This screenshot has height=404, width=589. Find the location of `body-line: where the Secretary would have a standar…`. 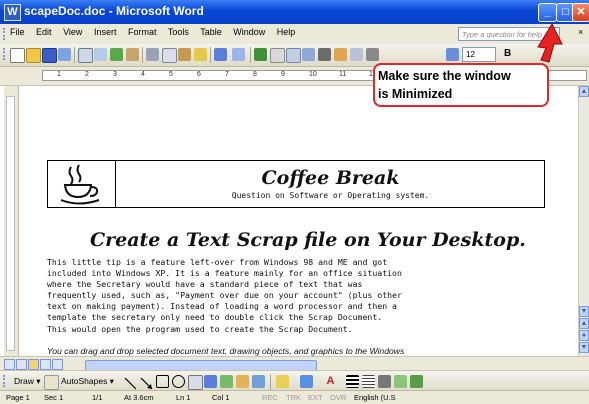

body-line: where the Secretary would have a standar… is located at coordinates (205, 284).